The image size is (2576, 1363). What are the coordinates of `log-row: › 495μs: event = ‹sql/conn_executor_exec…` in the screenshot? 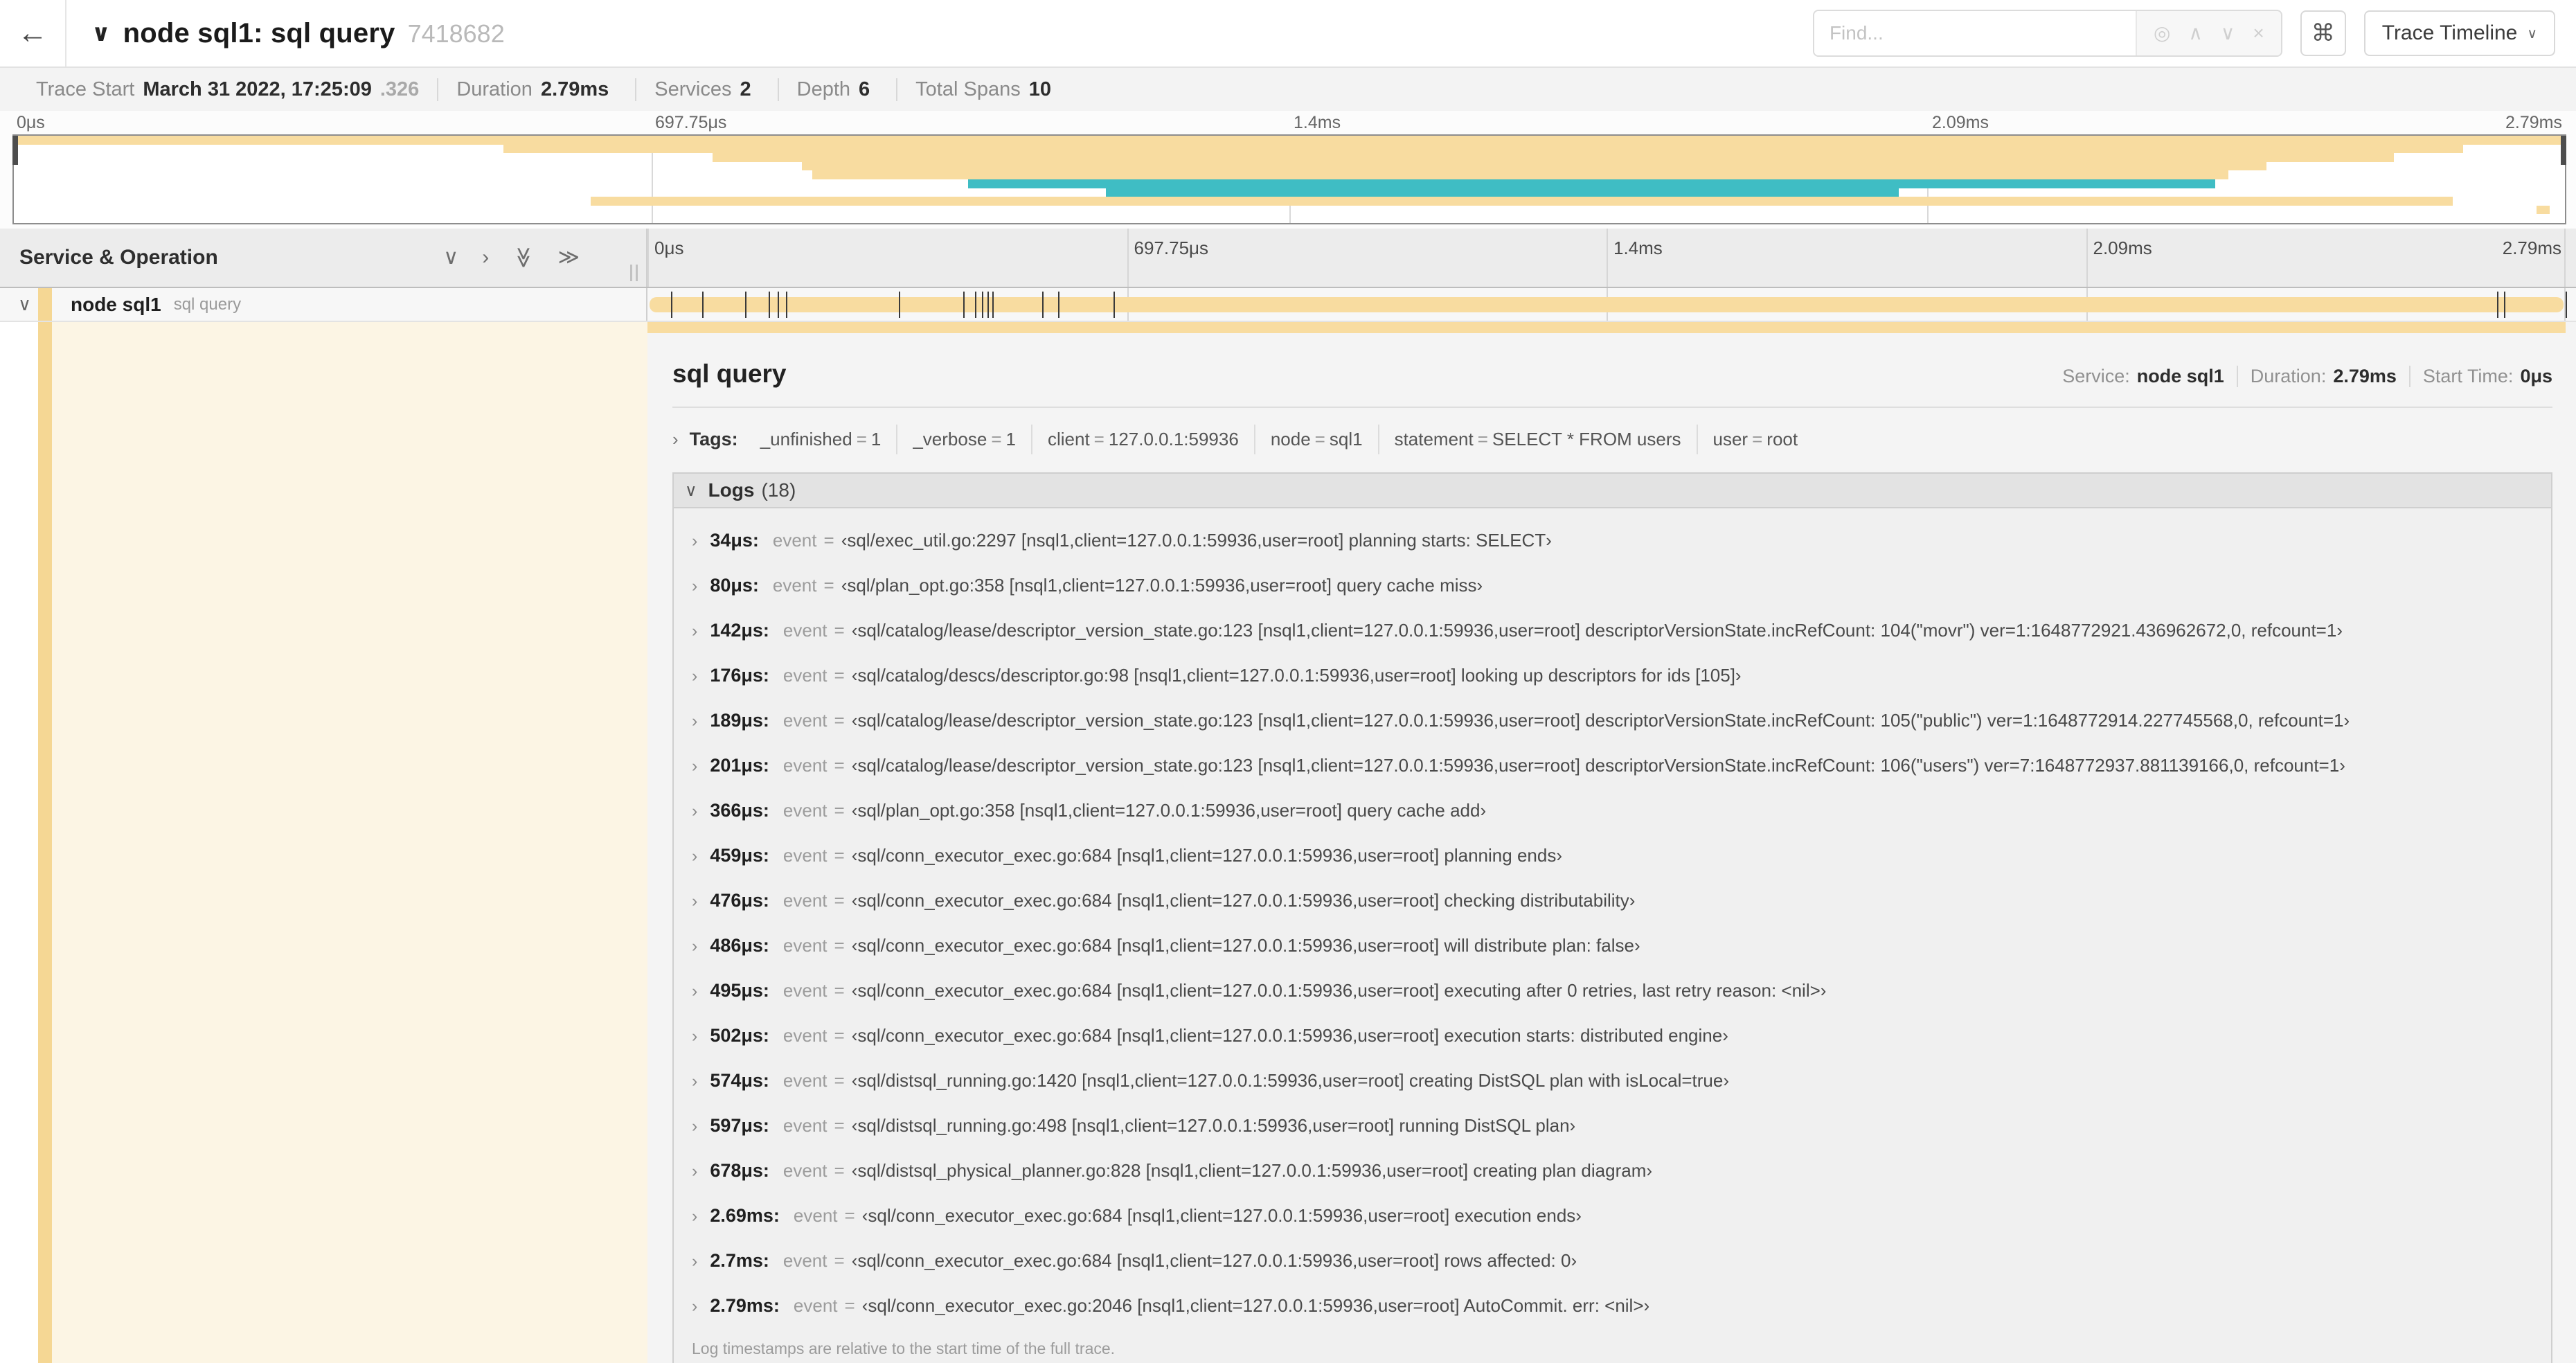 It's located at (1612, 991).